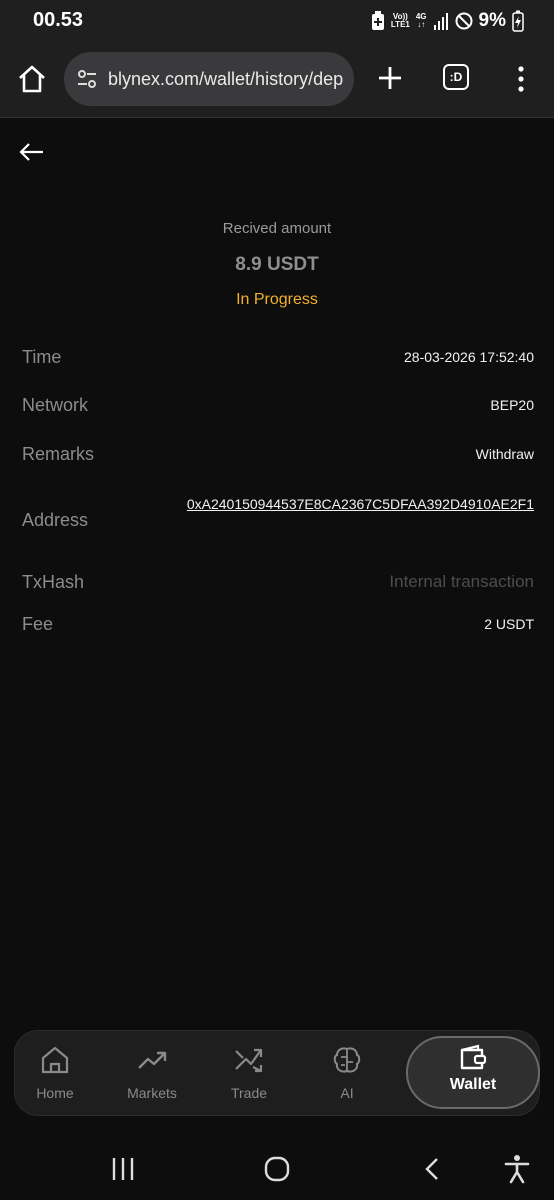 The image size is (554, 1200). What do you see at coordinates (347, 1093) in the screenshot?
I see `nav-ai-label: AI` at bounding box center [347, 1093].